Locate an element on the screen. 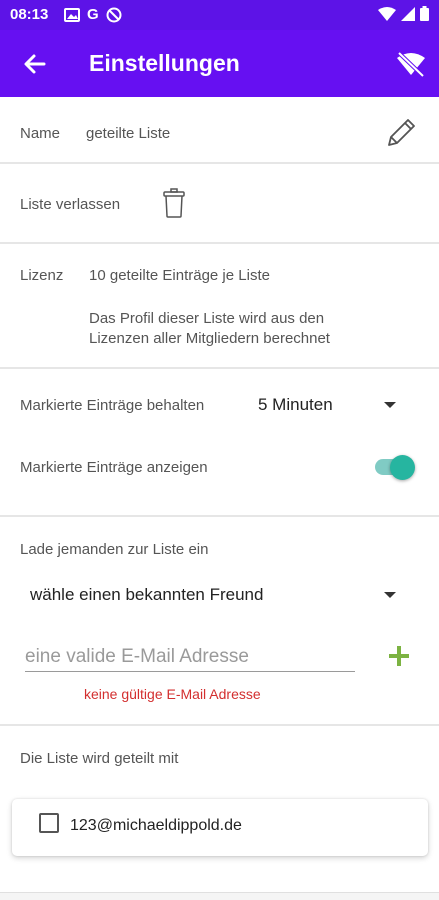  pencil-icon is located at coordinates (401, 133).